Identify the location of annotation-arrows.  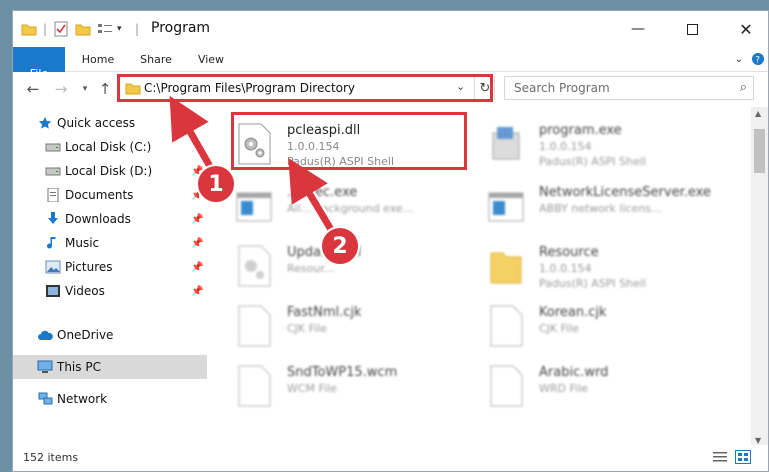
(255, 169).